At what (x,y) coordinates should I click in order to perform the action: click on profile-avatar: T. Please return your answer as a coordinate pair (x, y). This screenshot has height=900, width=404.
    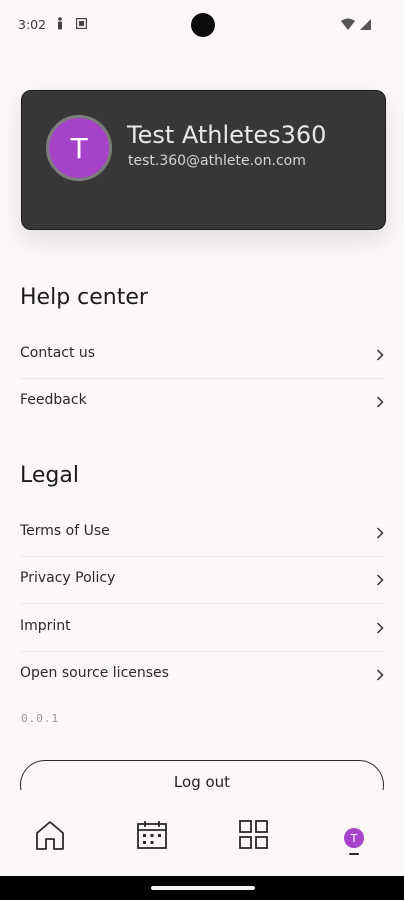
    Looking at the image, I should click on (79, 148).